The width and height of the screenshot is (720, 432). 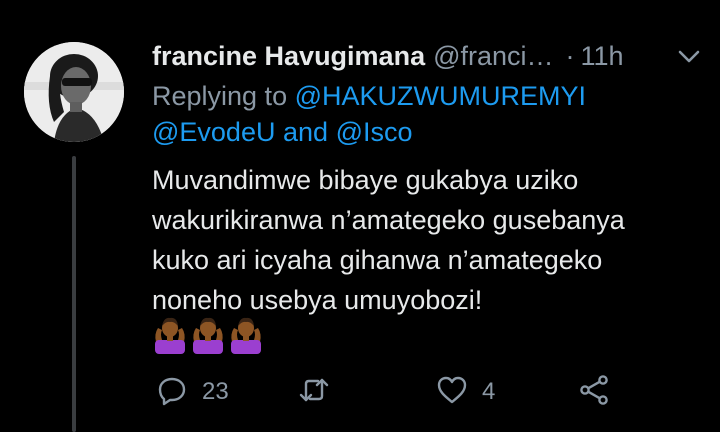 What do you see at coordinates (213, 132) in the screenshot?
I see `mention-link: @EvodeU` at bounding box center [213, 132].